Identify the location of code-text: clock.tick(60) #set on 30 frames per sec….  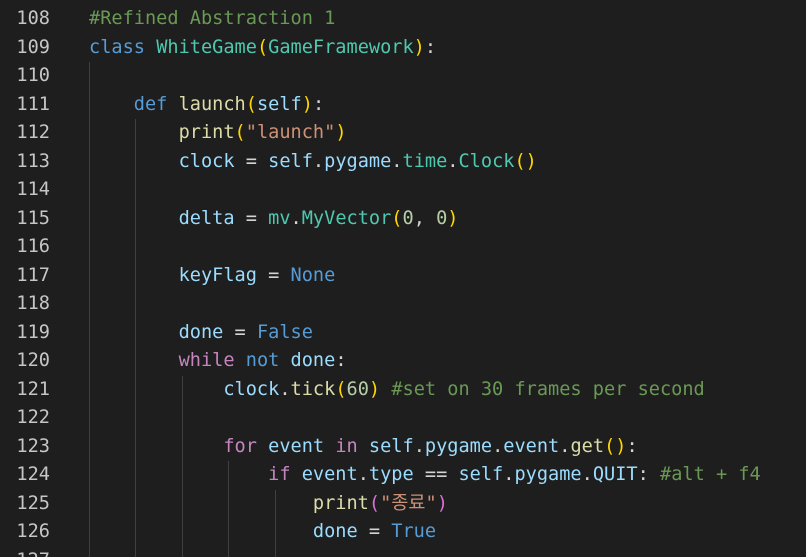
(396, 390).